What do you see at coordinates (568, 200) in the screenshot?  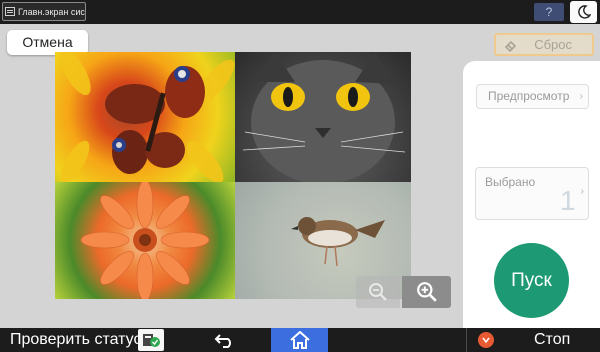 I see `selected-count: 1` at bounding box center [568, 200].